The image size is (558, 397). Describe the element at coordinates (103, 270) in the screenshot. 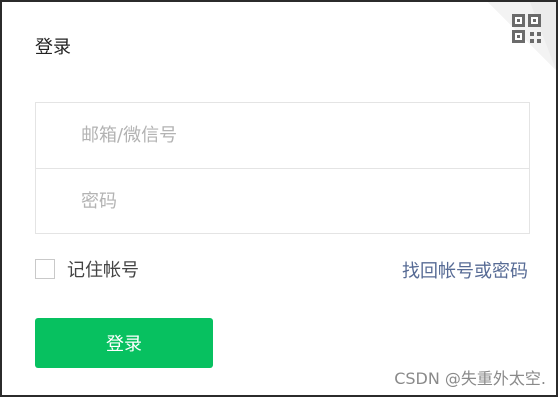

I see `remember-account-label: 记住帐号` at that location.